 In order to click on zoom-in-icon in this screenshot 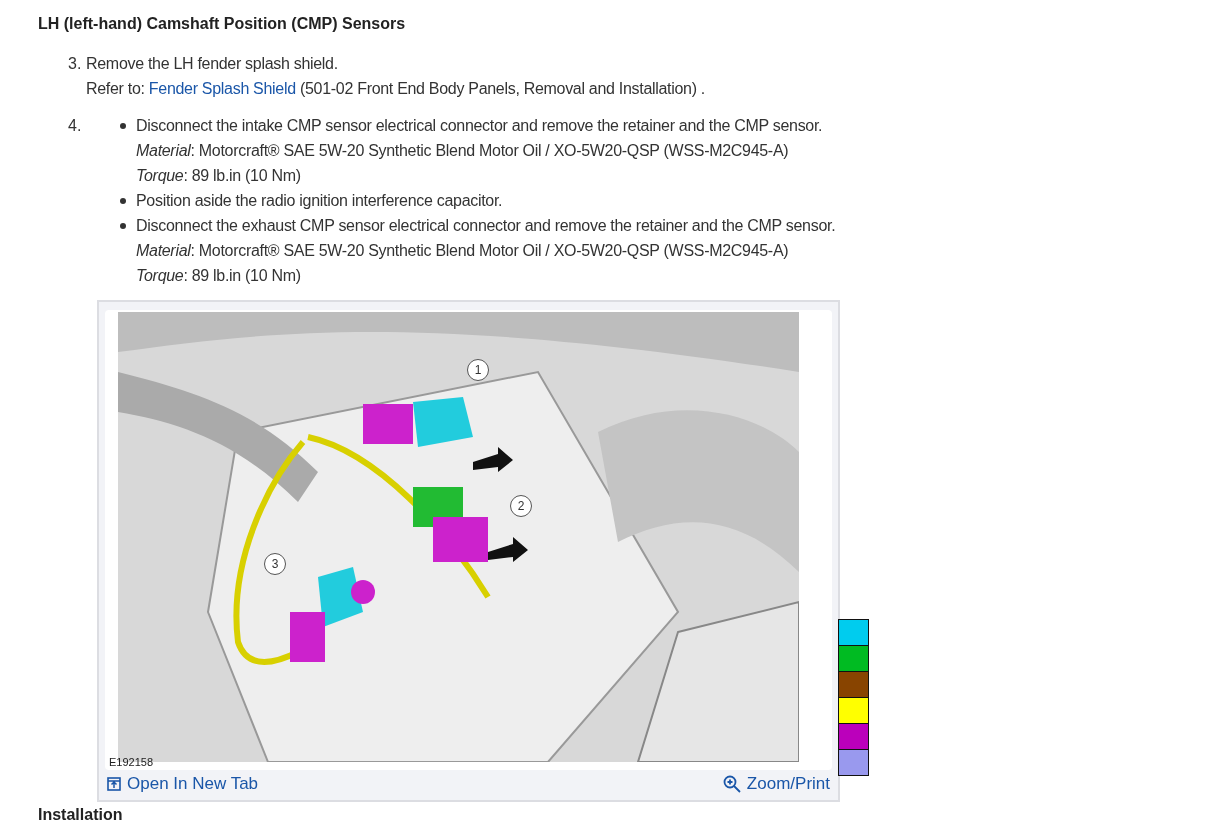, I will do `click(731, 784)`.